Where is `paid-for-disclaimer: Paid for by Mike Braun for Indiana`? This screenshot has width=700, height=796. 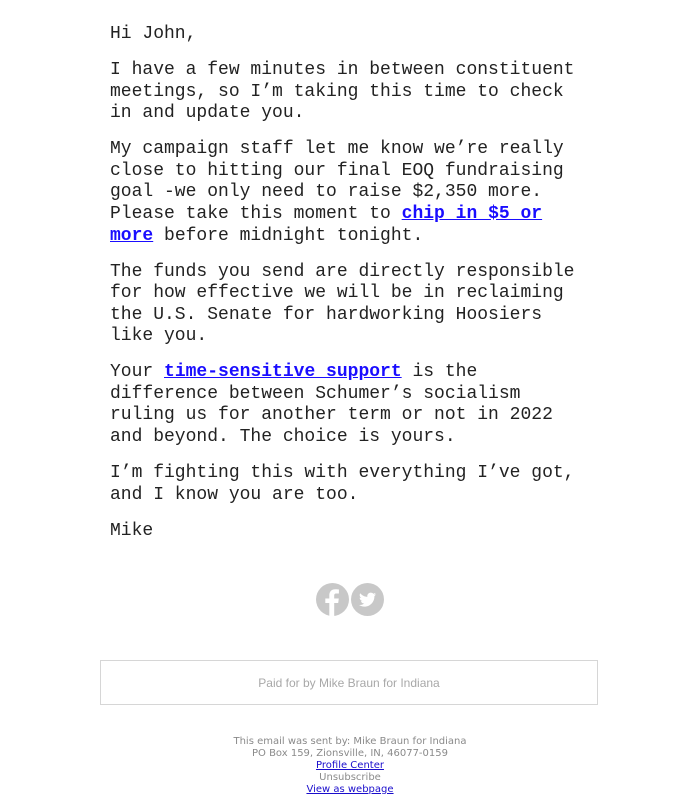
paid-for-disclaimer: Paid for by Mike Braun for Indiana is located at coordinates (349, 682).